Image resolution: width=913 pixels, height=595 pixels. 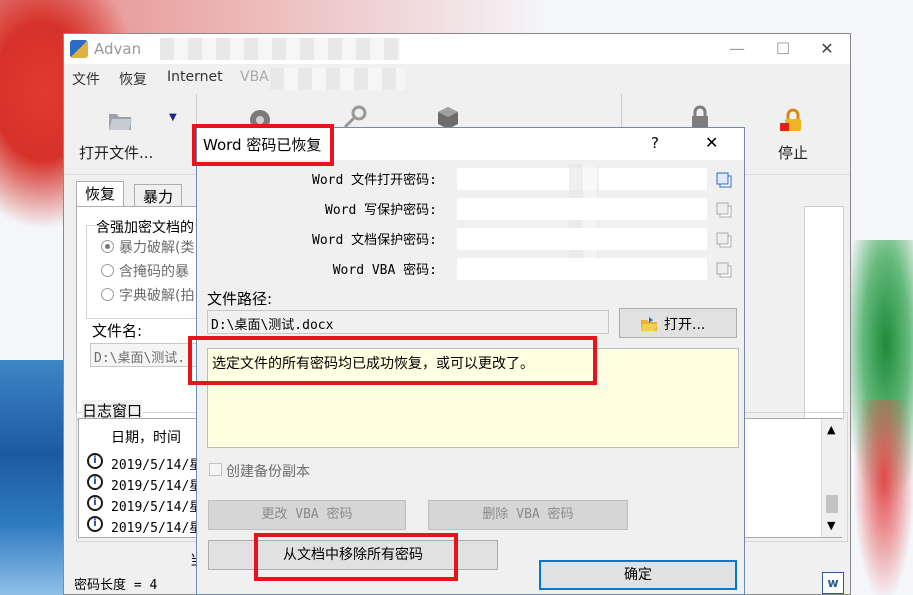 What do you see at coordinates (638, 575) in the screenshot?
I see `ok-button: 确定` at bounding box center [638, 575].